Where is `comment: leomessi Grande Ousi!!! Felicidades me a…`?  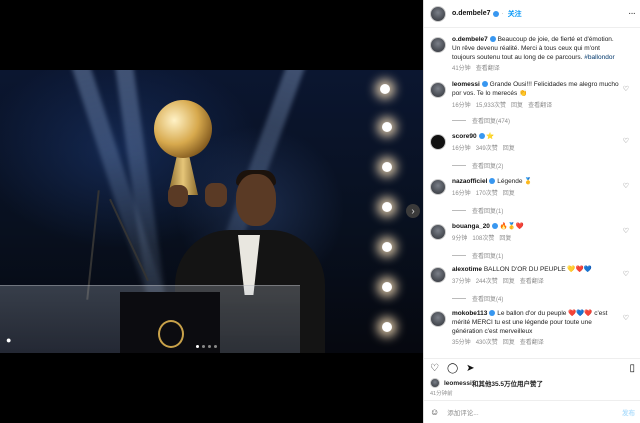
comment: leomessi Grande Ousi!!! Felicidades me a… is located at coordinates (532, 95).